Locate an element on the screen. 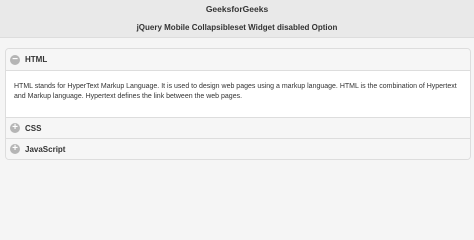  site-title: GeeksforGeeks is located at coordinates (237, 9).